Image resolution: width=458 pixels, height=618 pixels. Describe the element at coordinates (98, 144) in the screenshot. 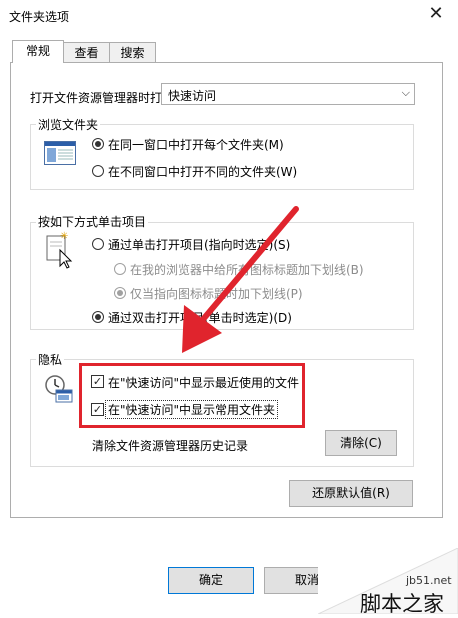

I see `radio-same-window` at that location.